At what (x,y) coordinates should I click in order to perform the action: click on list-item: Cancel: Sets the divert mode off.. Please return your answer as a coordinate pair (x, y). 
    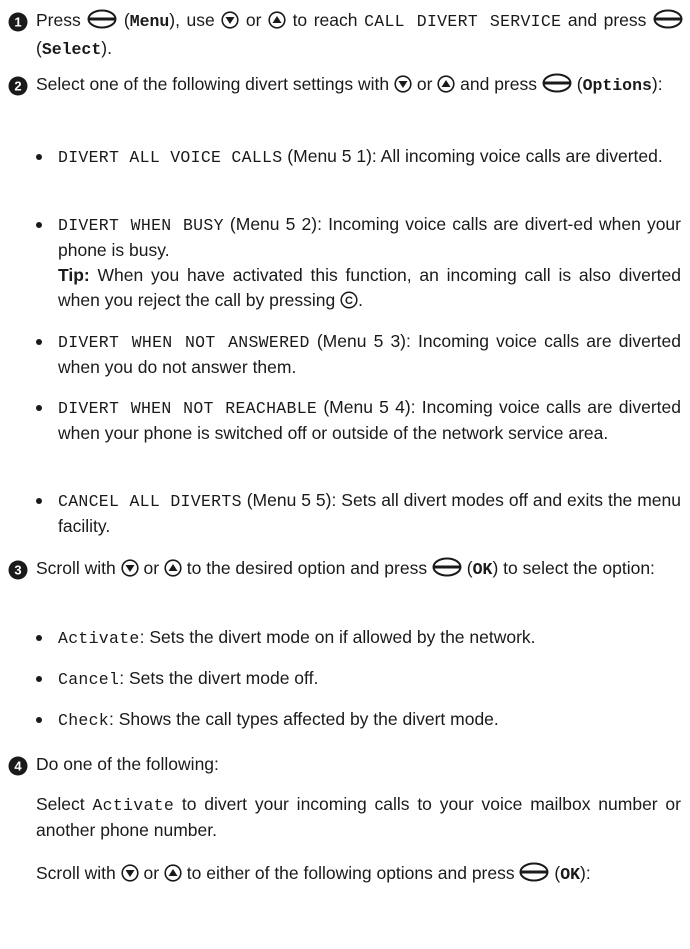
    Looking at the image, I should click on (358, 679).